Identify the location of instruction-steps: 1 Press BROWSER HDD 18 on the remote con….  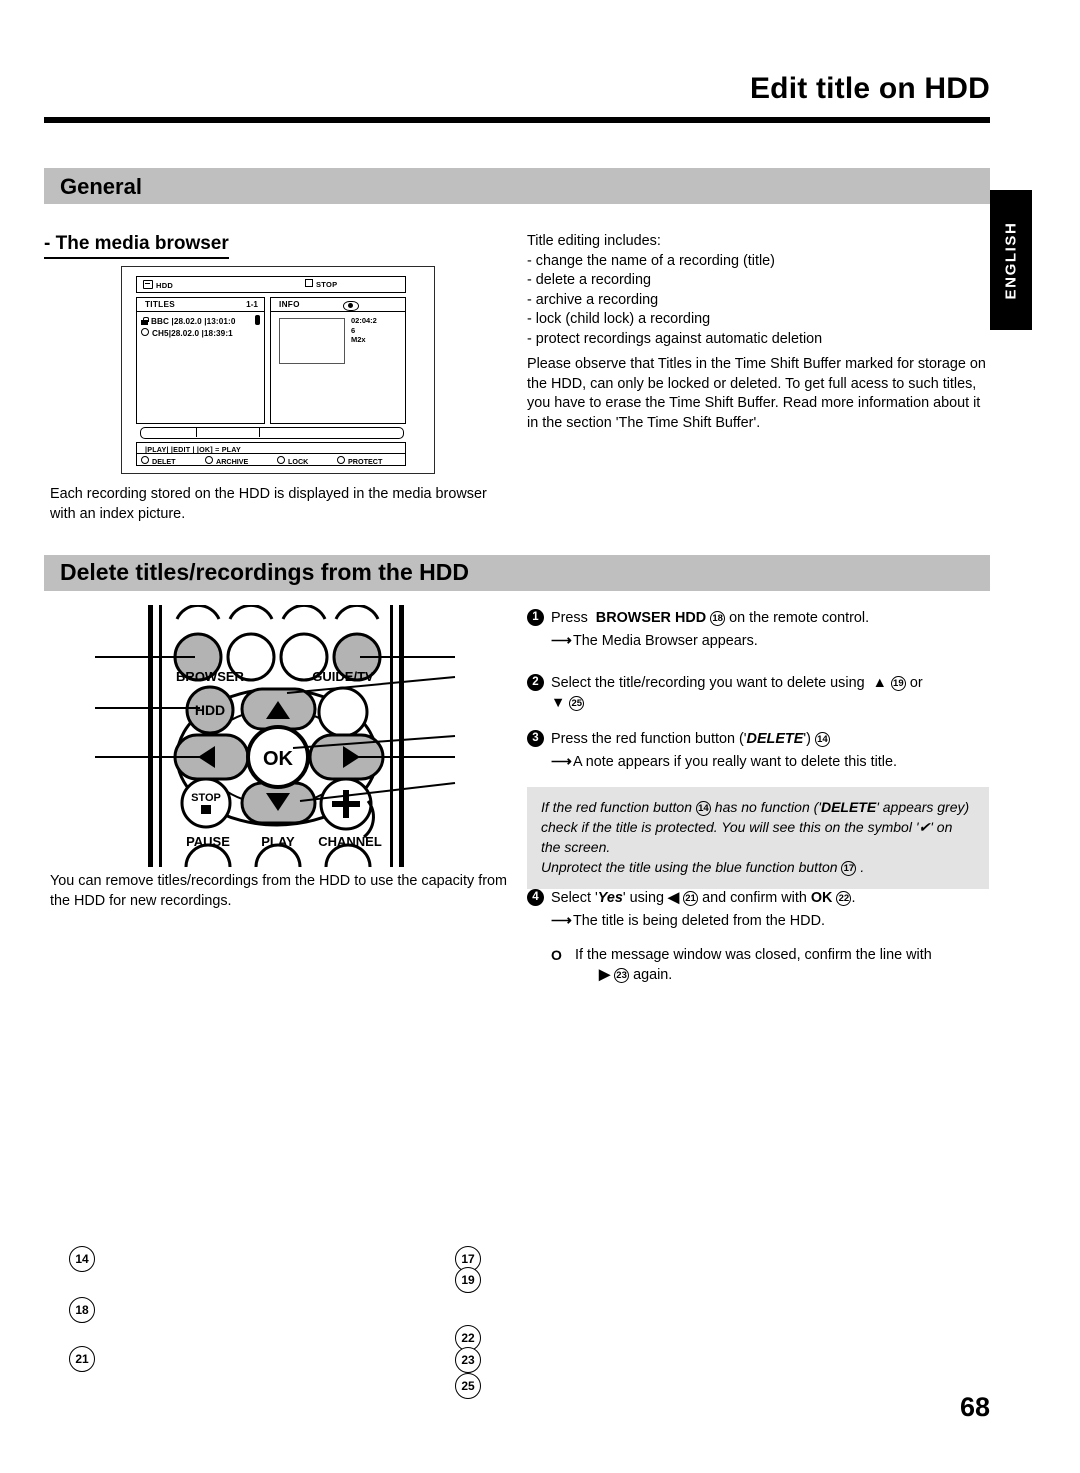
(758, 697).